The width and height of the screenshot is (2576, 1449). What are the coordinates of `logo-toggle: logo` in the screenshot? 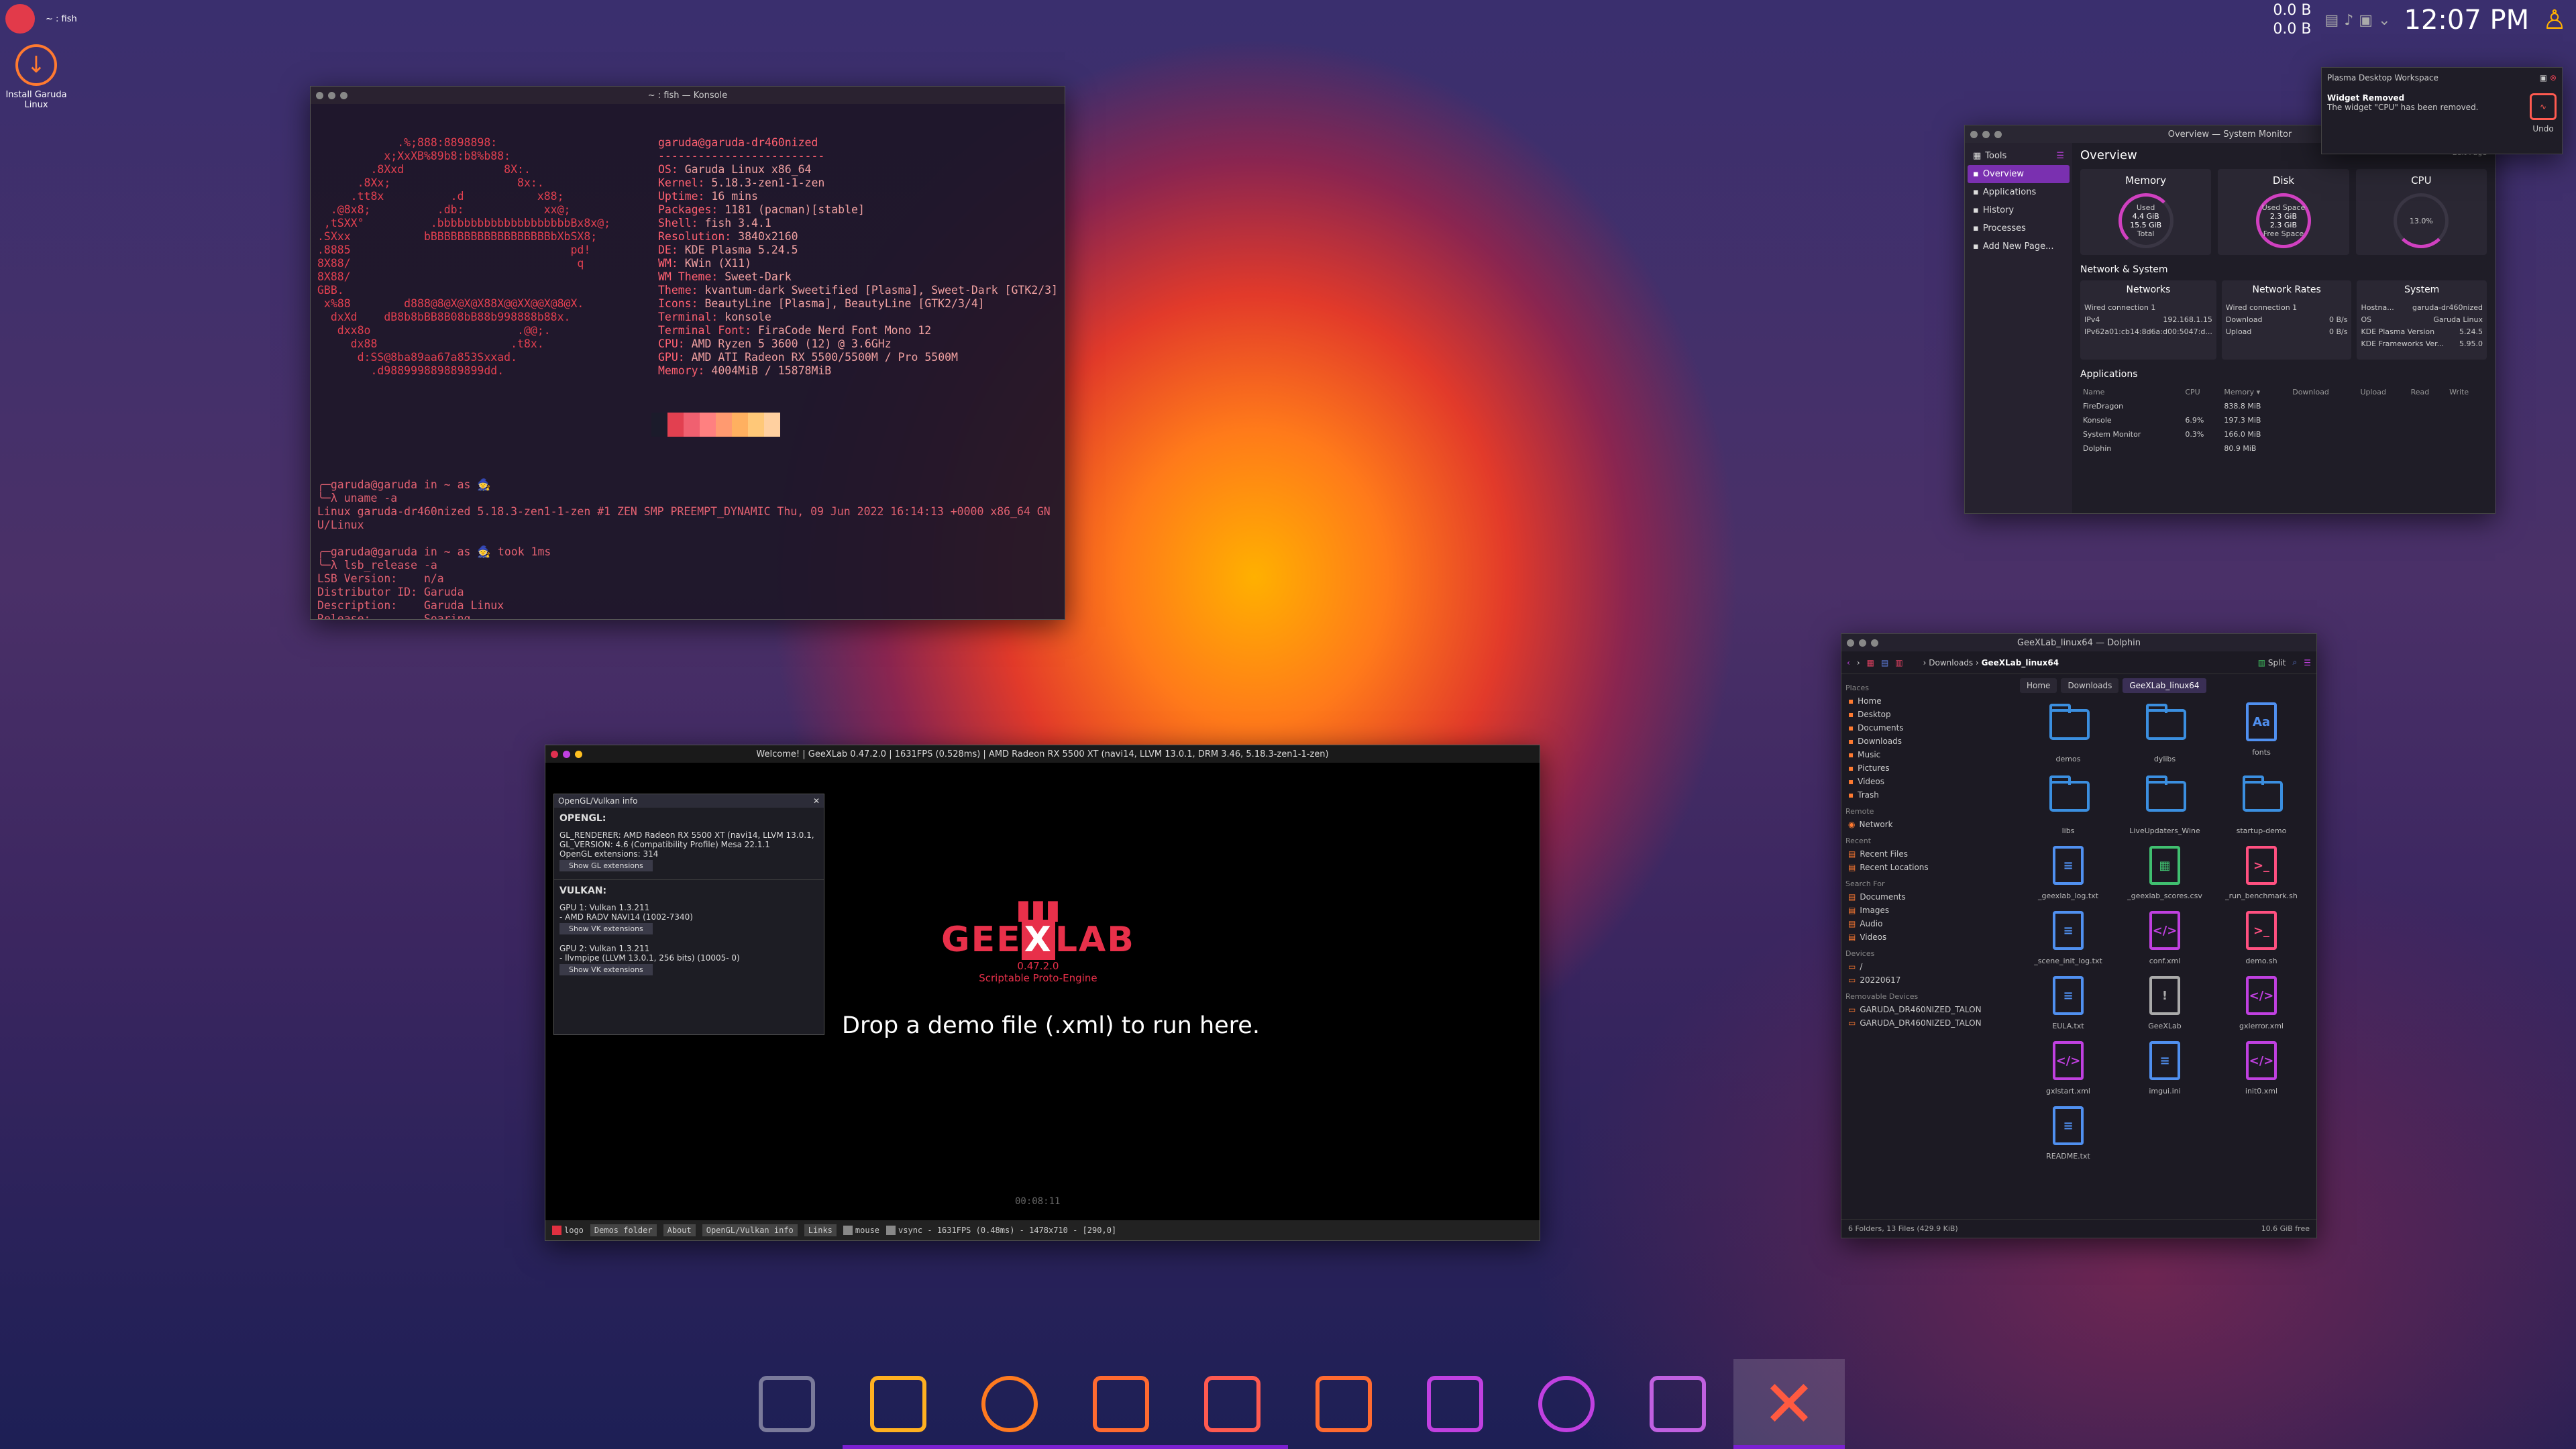 It's located at (568, 1231).